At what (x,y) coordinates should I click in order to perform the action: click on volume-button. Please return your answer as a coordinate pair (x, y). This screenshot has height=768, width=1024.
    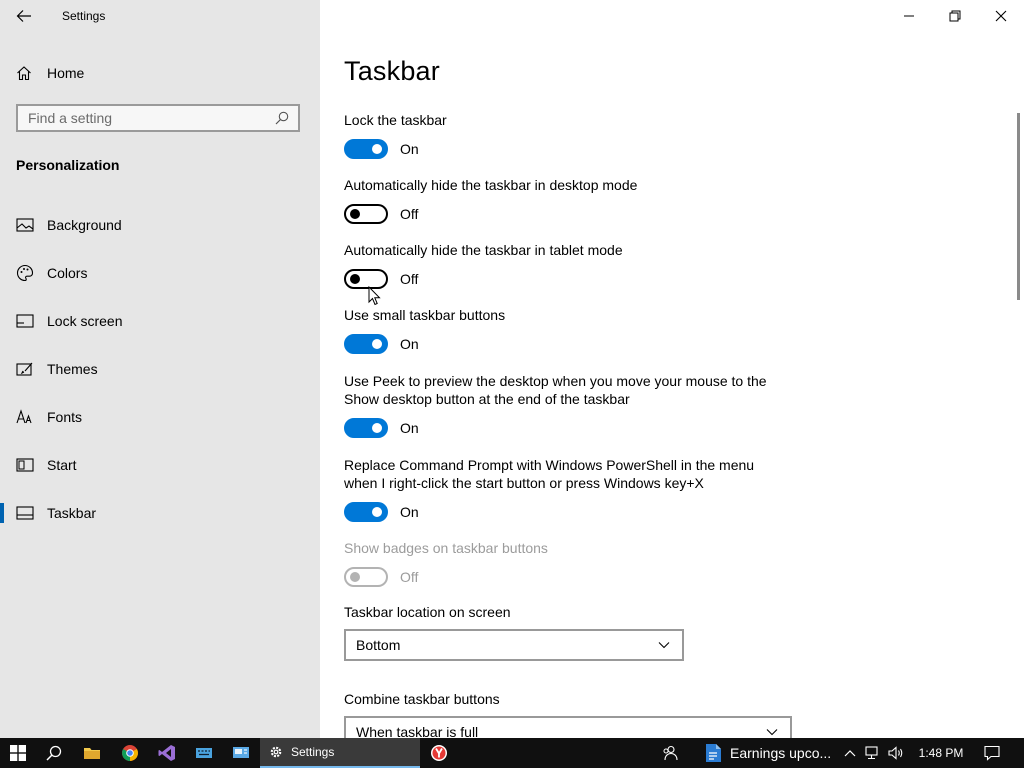
    Looking at the image, I should click on (896, 753).